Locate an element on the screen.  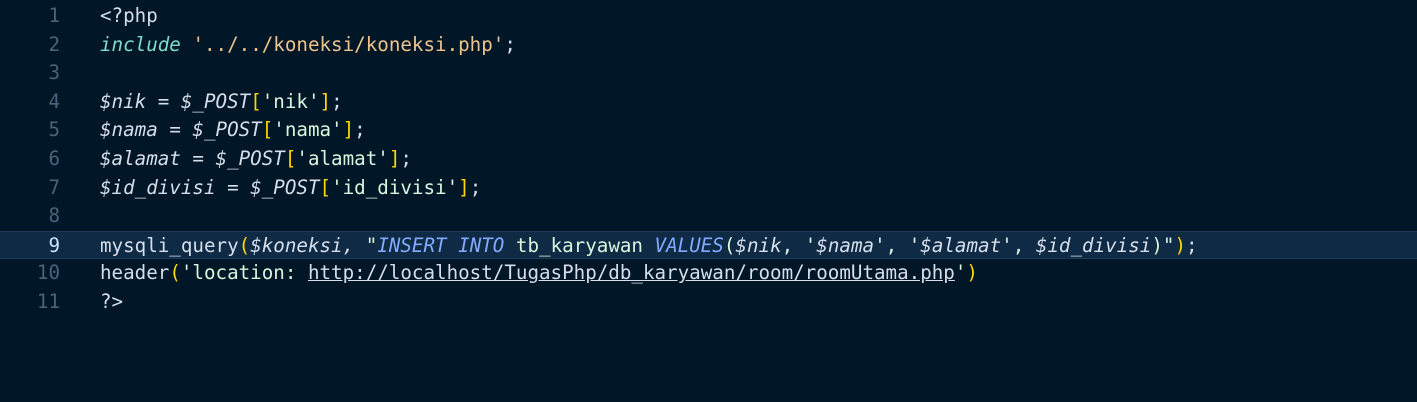
code-token: mysqli_query is located at coordinates (169, 245).